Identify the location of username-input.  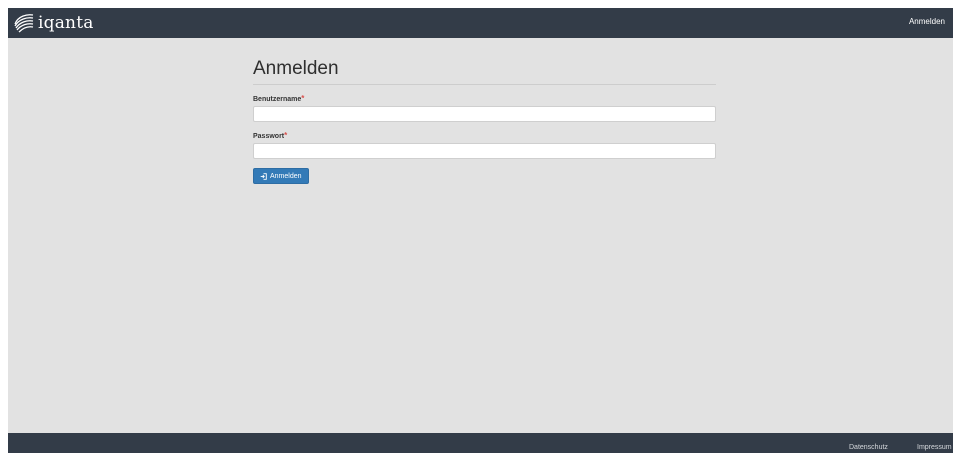
(484, 114).